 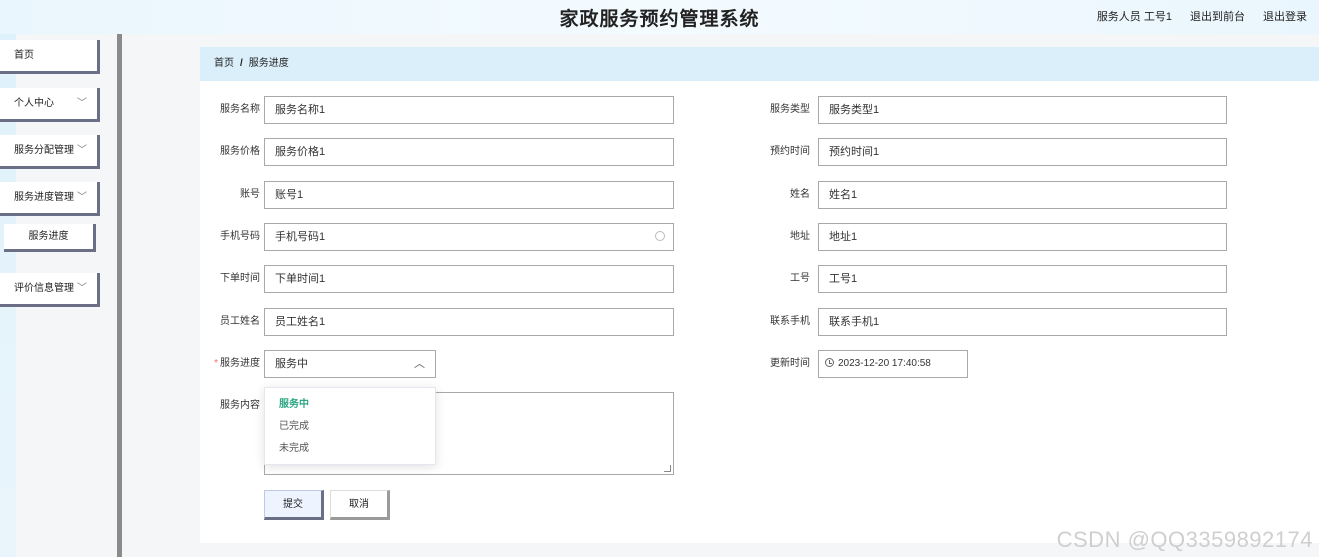 I want to click on name-label: 姓名, so click(x=800, y=194).